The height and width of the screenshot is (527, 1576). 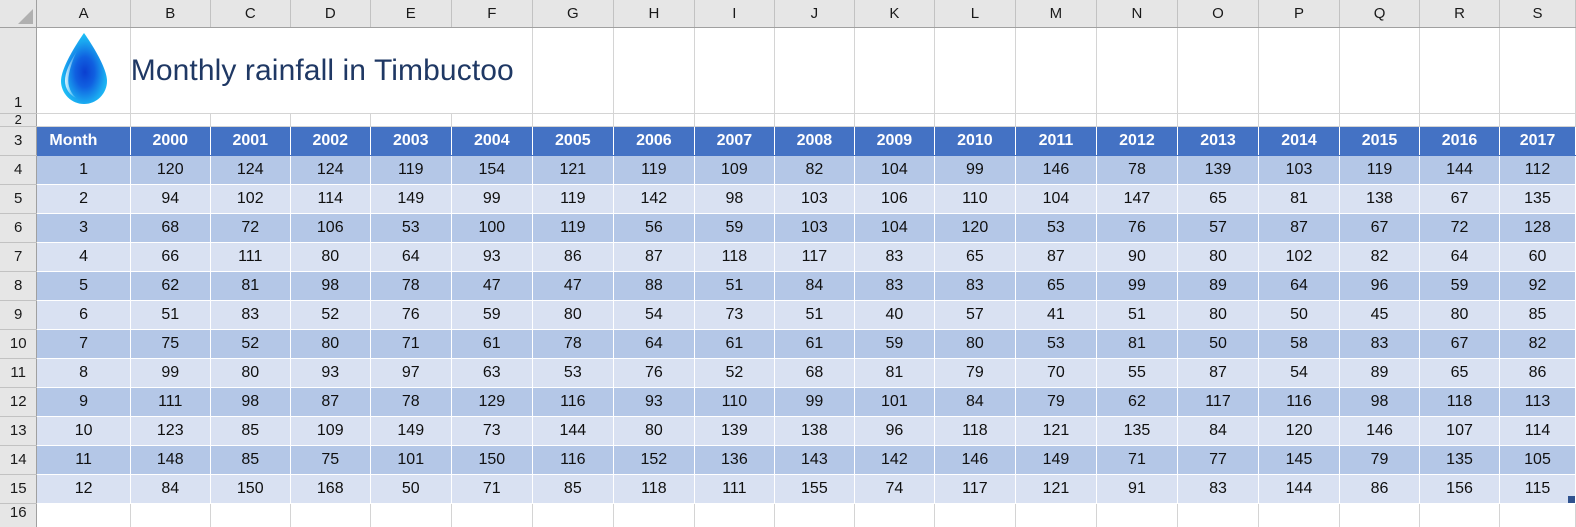 I want to click on cell-n15: 91, so click(x=1137, y=489).